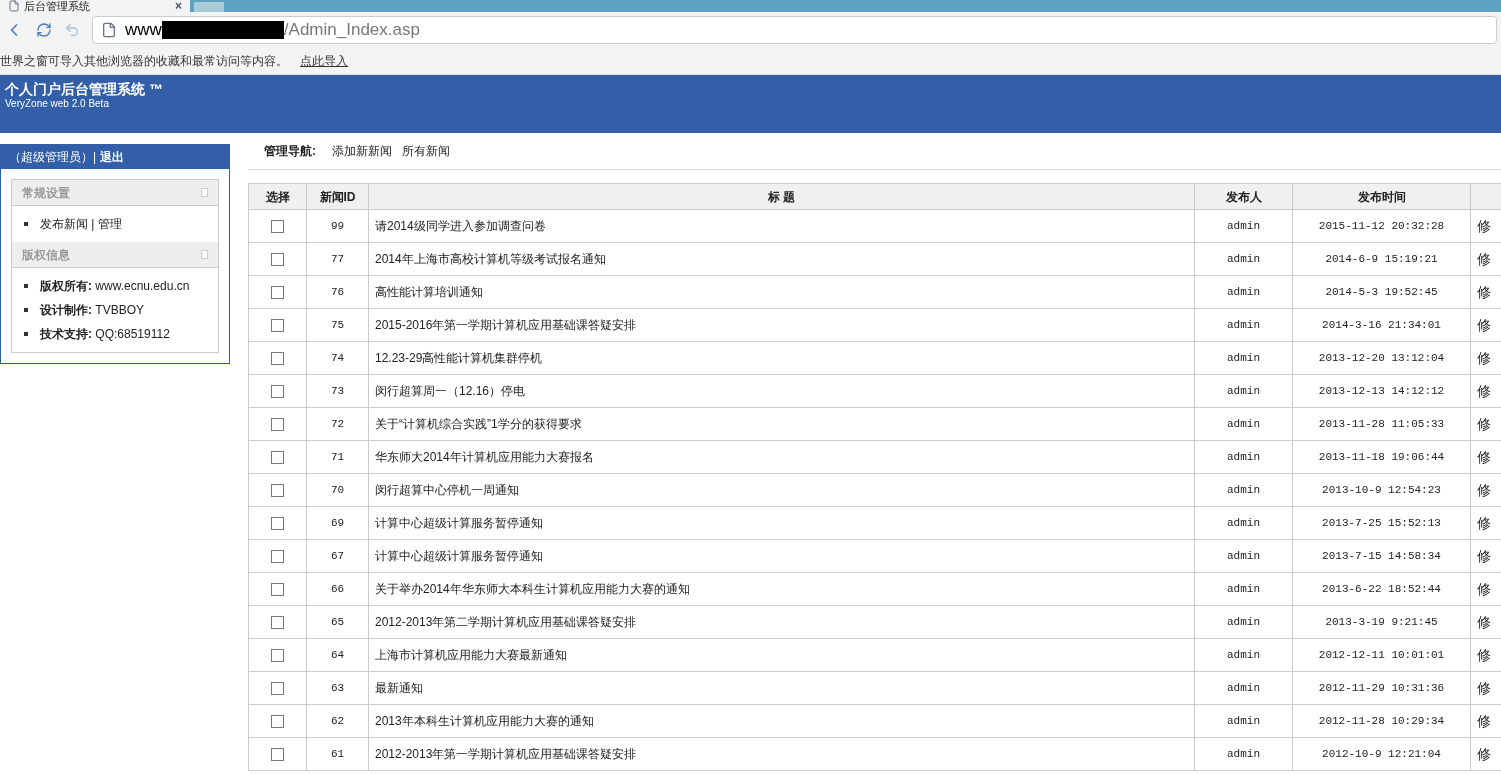 This screenshot has height=775, width=1501. I want to click on table-cell: 闵行超算周一（12.16）停电, so click(781, 391).